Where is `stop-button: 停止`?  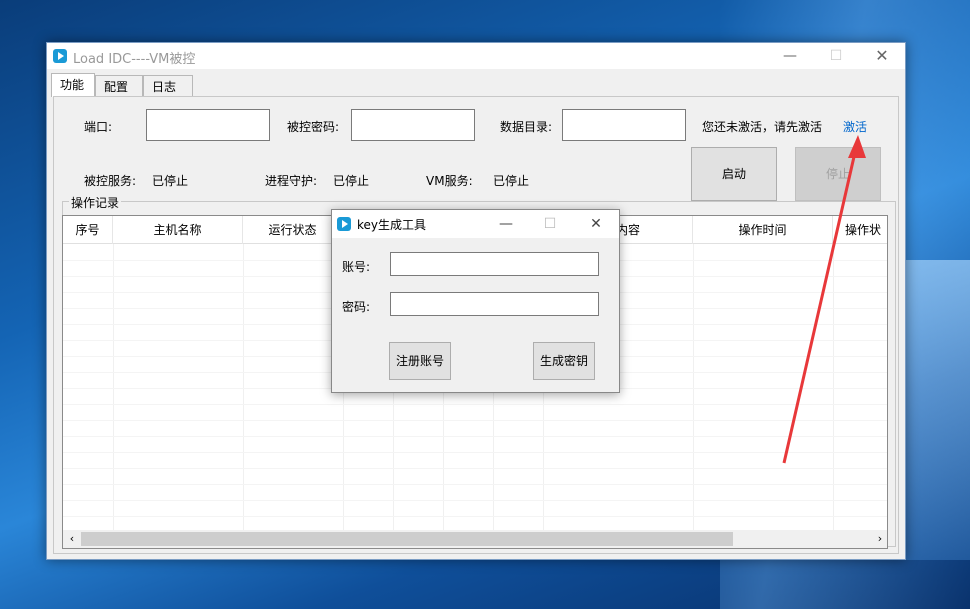
stop-button: 停止 is located at coordinates (838, 174).